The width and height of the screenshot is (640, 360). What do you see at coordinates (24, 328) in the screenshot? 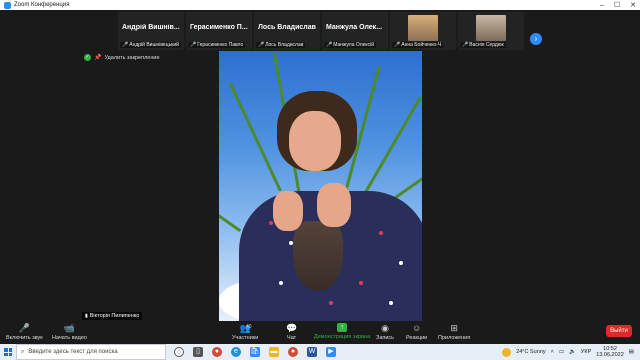
I see `mic-off-icon: 🎤` at bounding box center [24, 328].